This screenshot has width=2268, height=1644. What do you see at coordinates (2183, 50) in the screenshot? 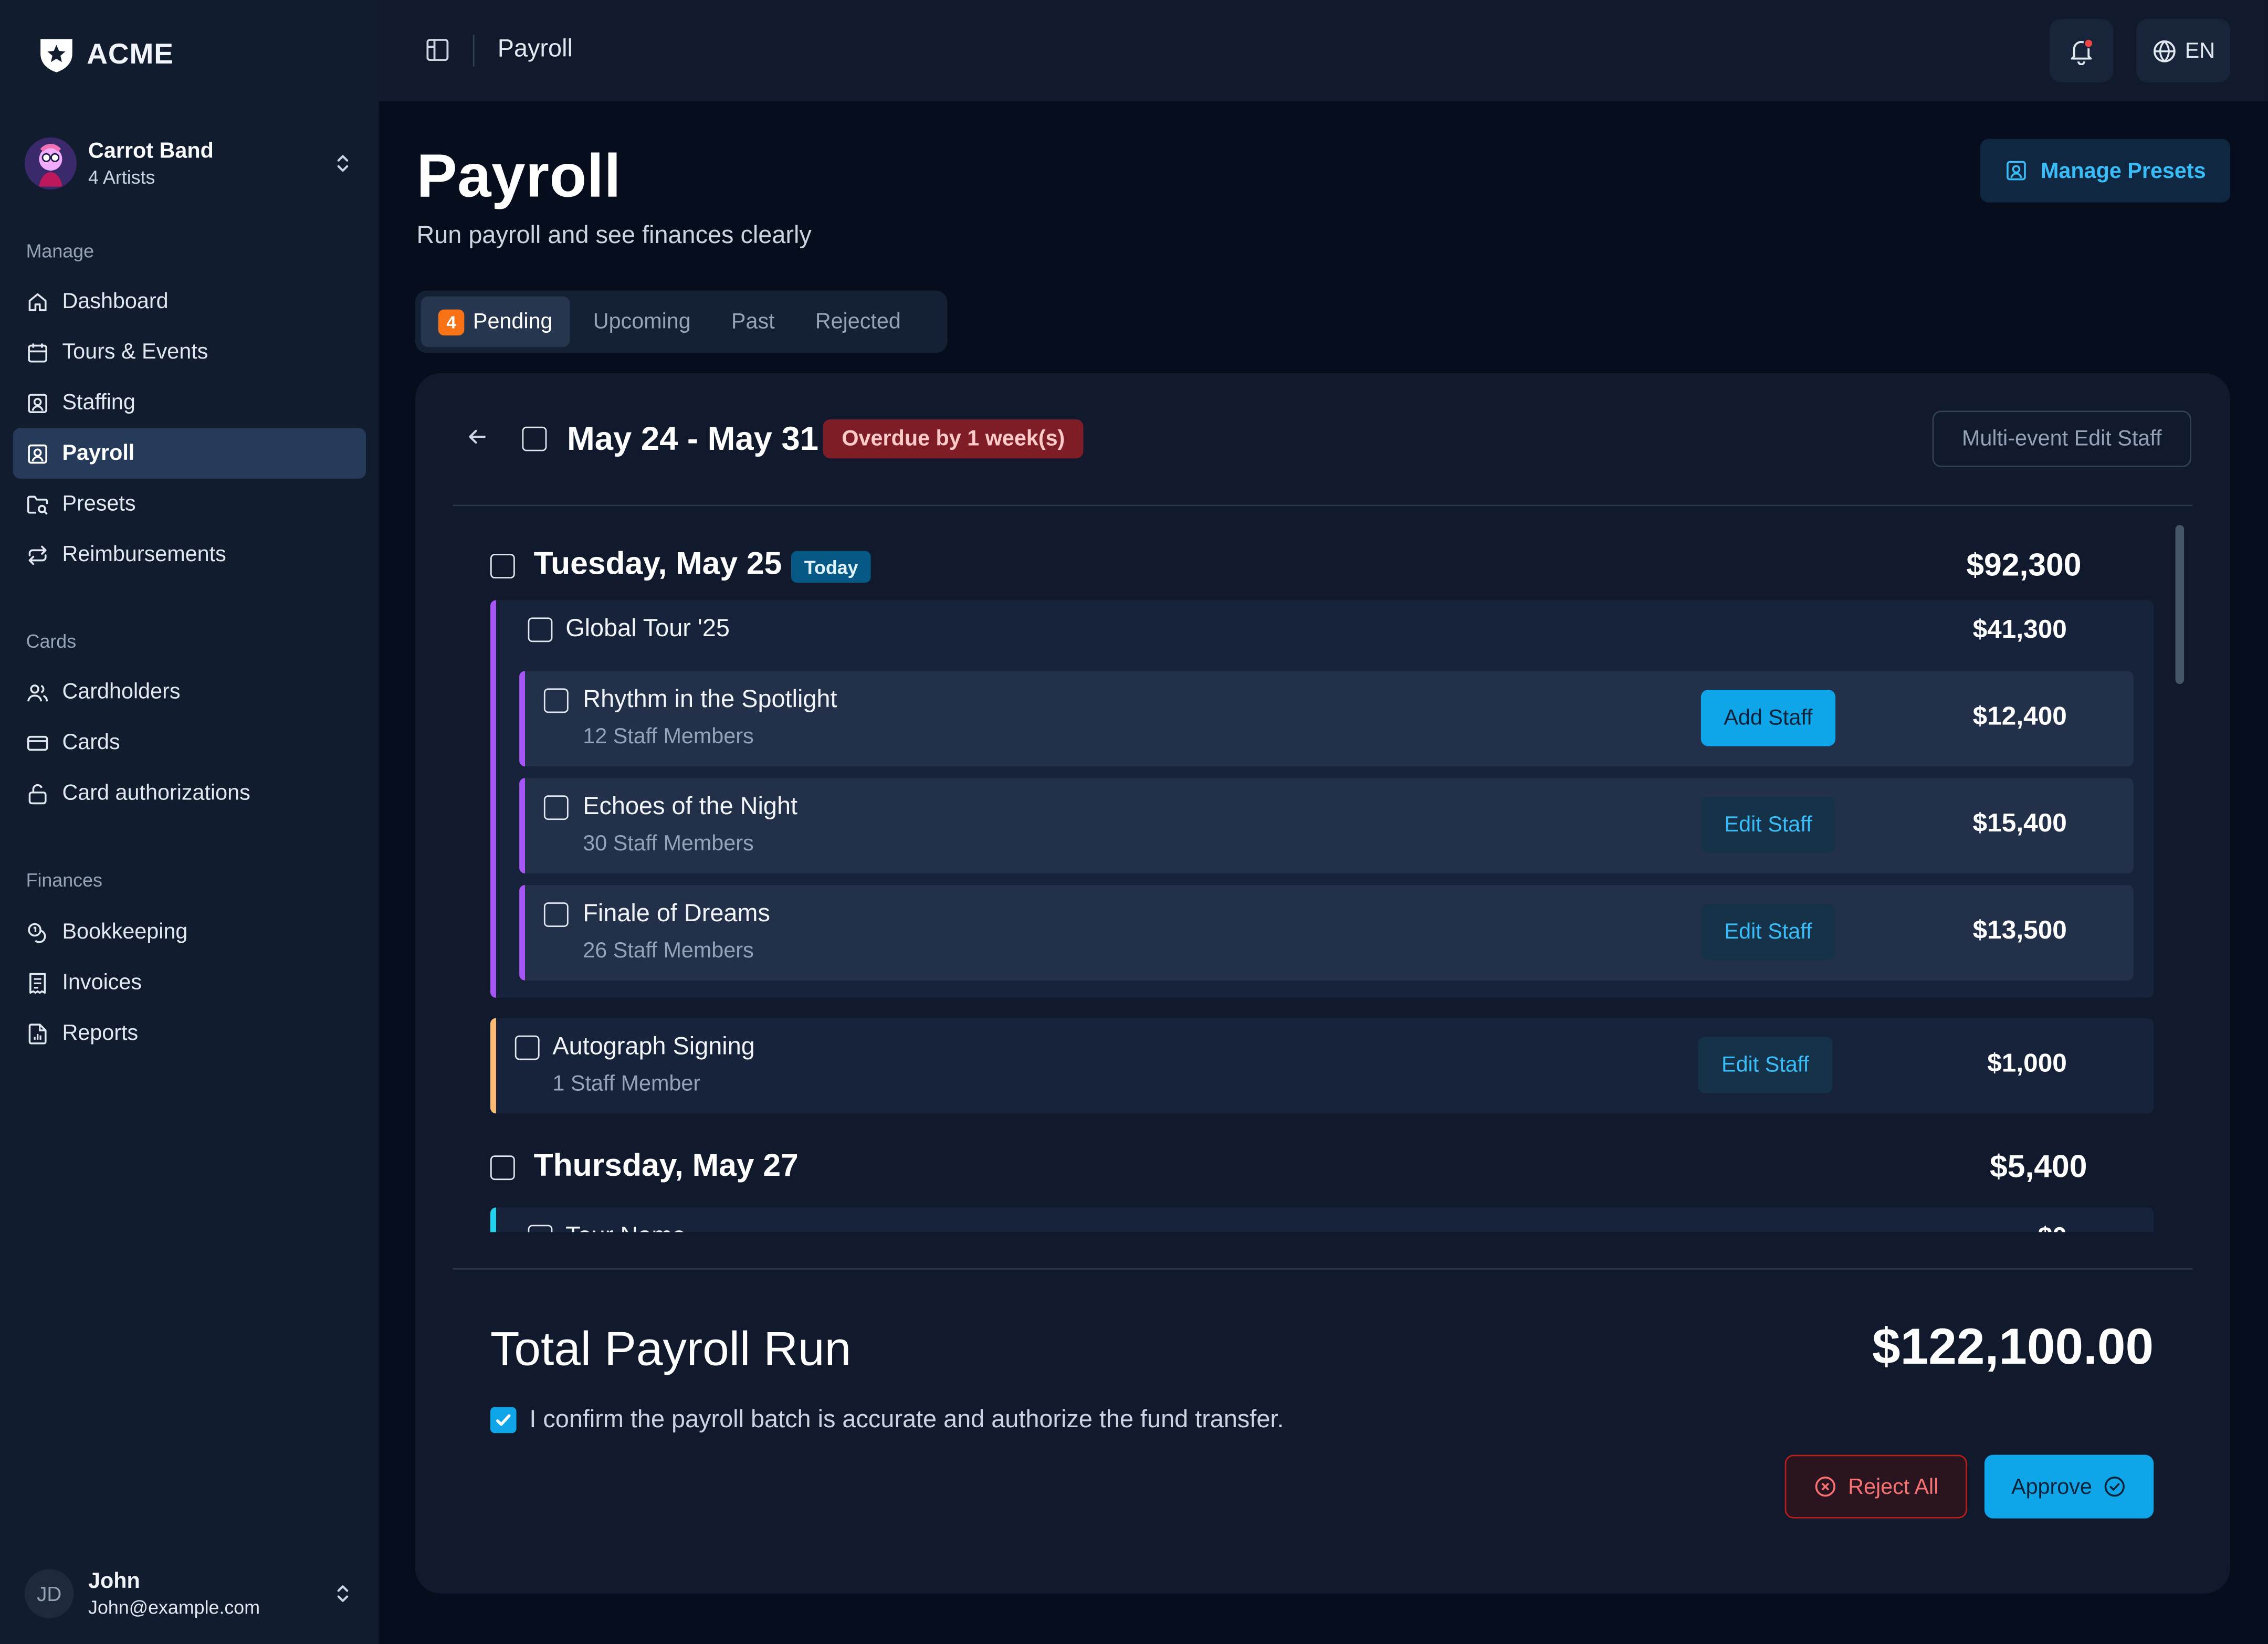
I see `language-button: EN` at bounding box center [2183, 50].